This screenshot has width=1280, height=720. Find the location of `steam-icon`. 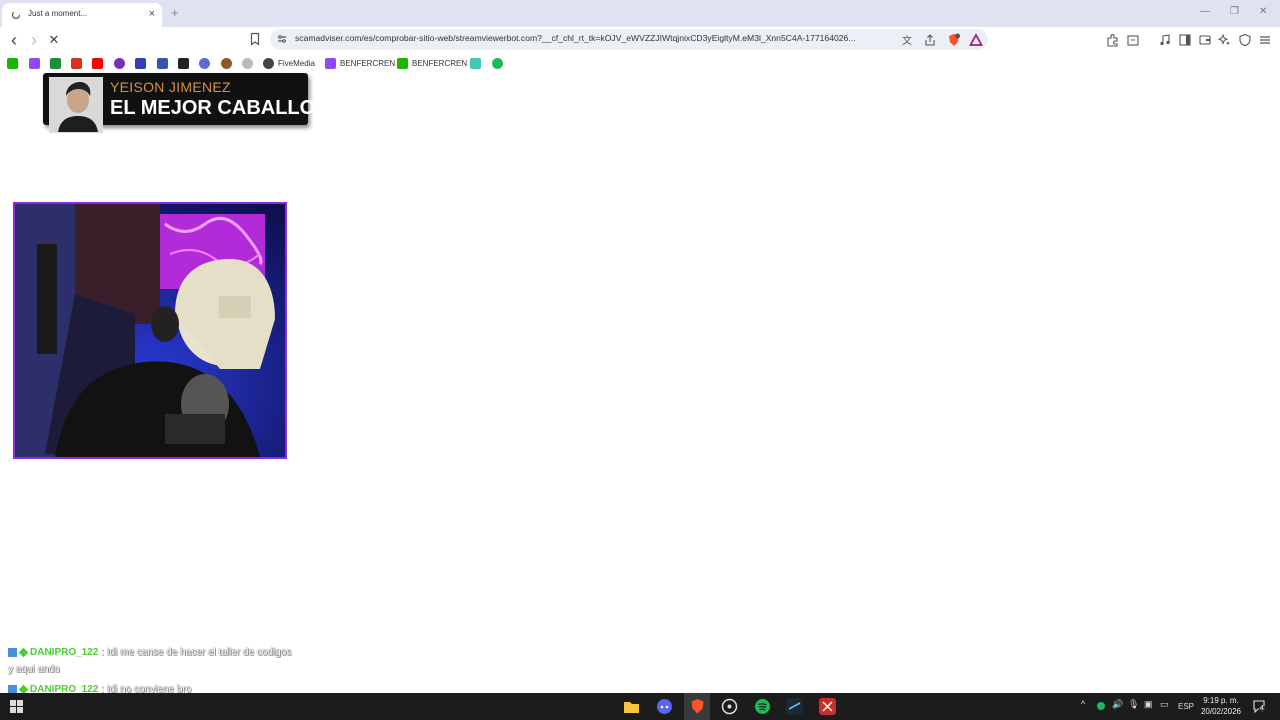

steam-icon is located at coordinates (794, 706).